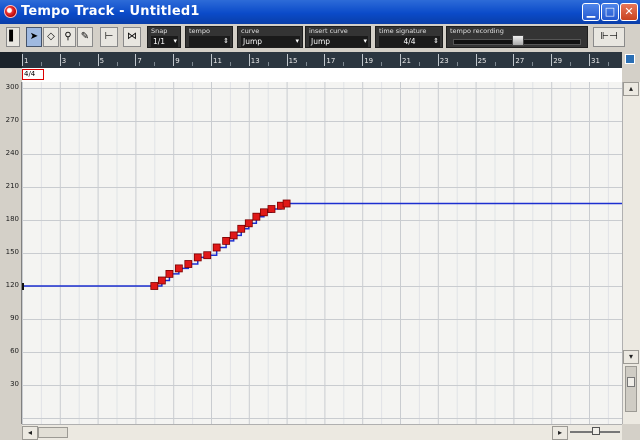 The height and width of the screenshot is (440, 640). Describe the element at coordinates (12, 285) in the screenshot. I see `tempo-axis-label: 120` at that location.